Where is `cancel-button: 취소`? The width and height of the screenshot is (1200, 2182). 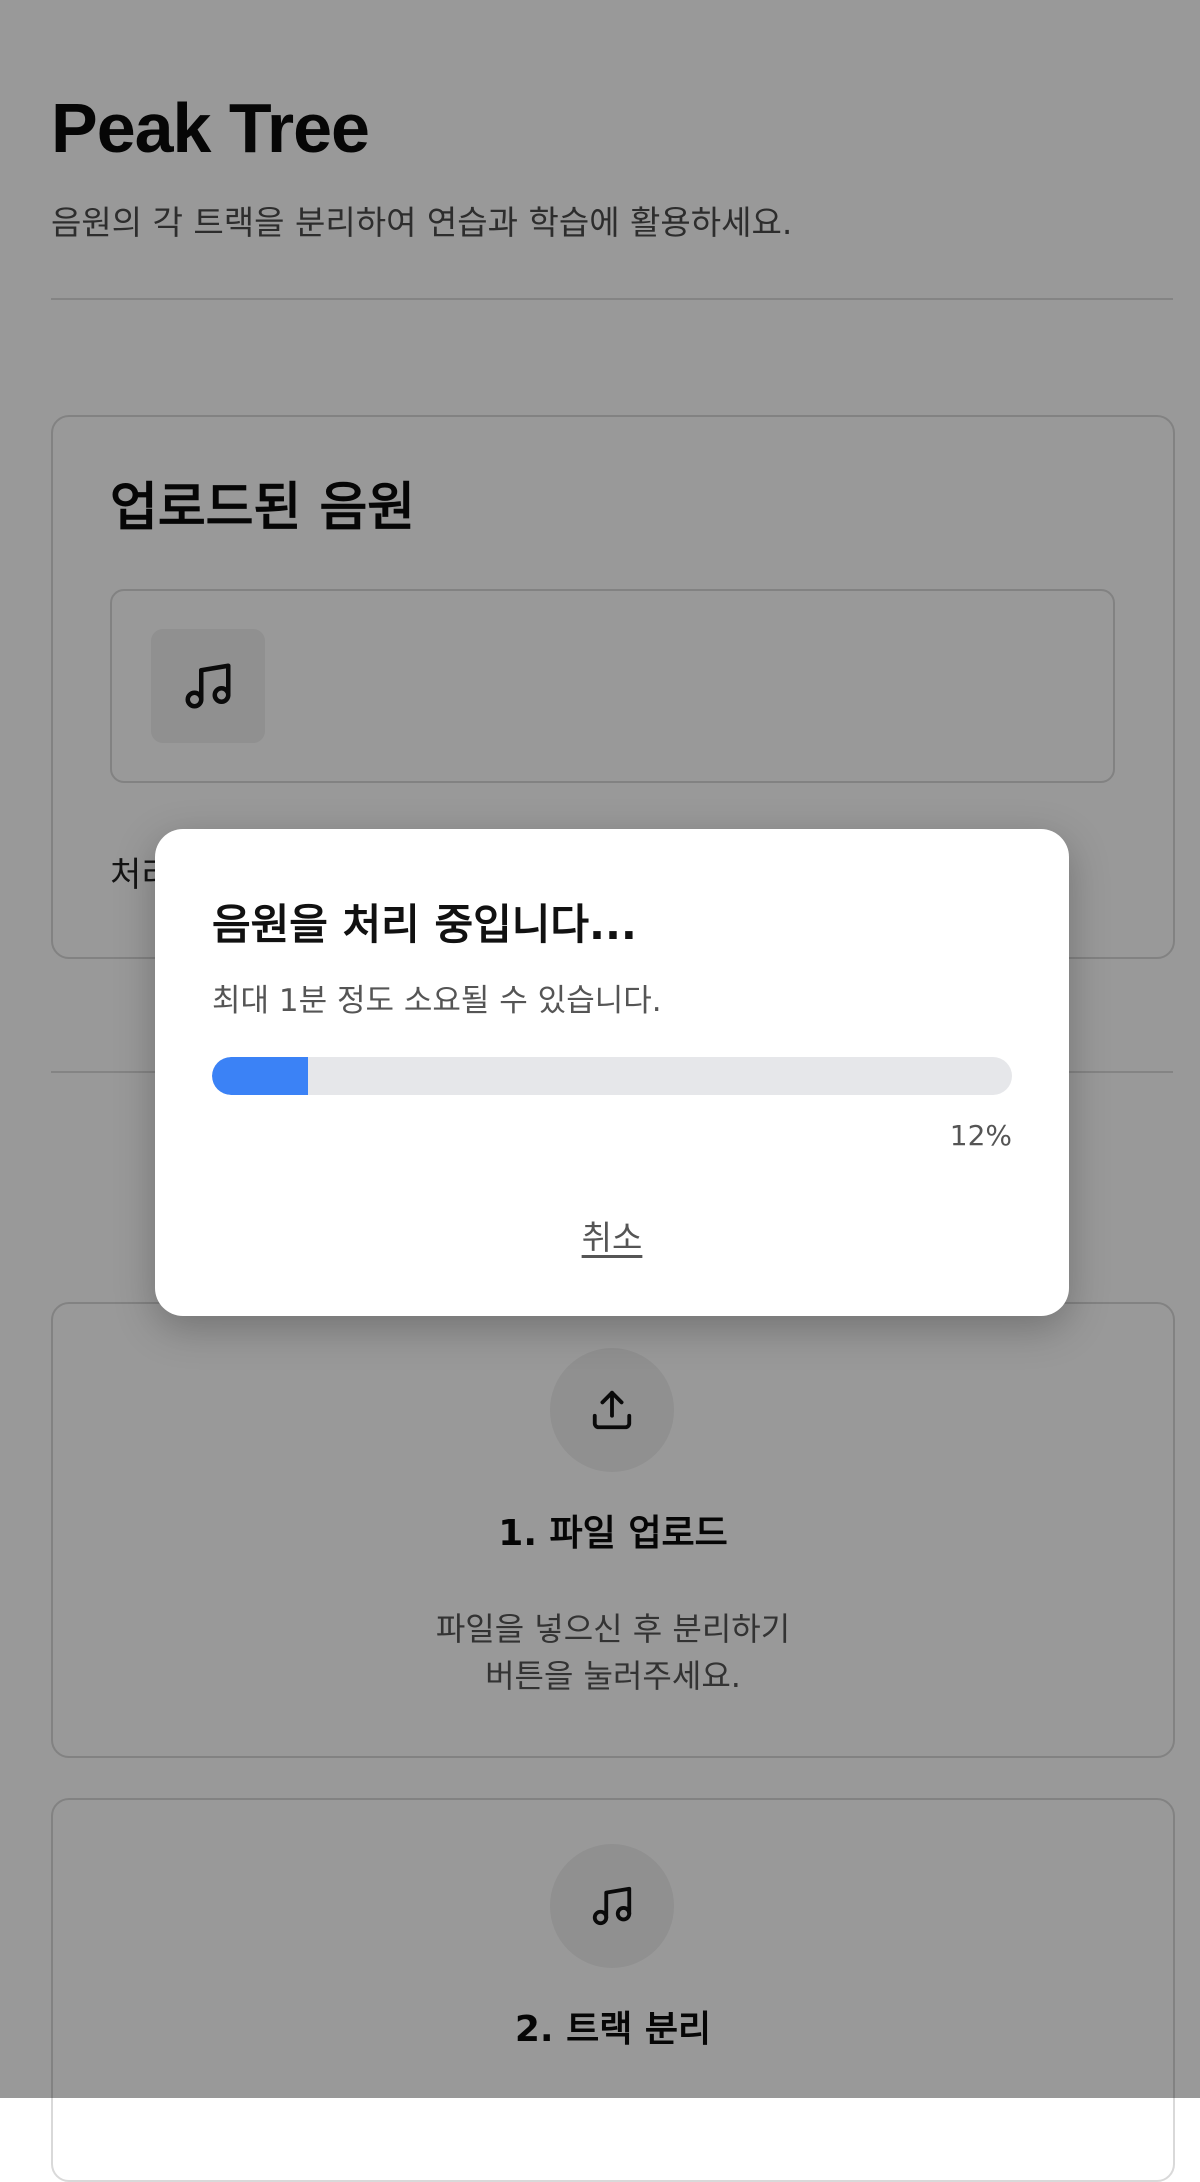 cancel-button: 취소 is located at coordinates (612, 1235).